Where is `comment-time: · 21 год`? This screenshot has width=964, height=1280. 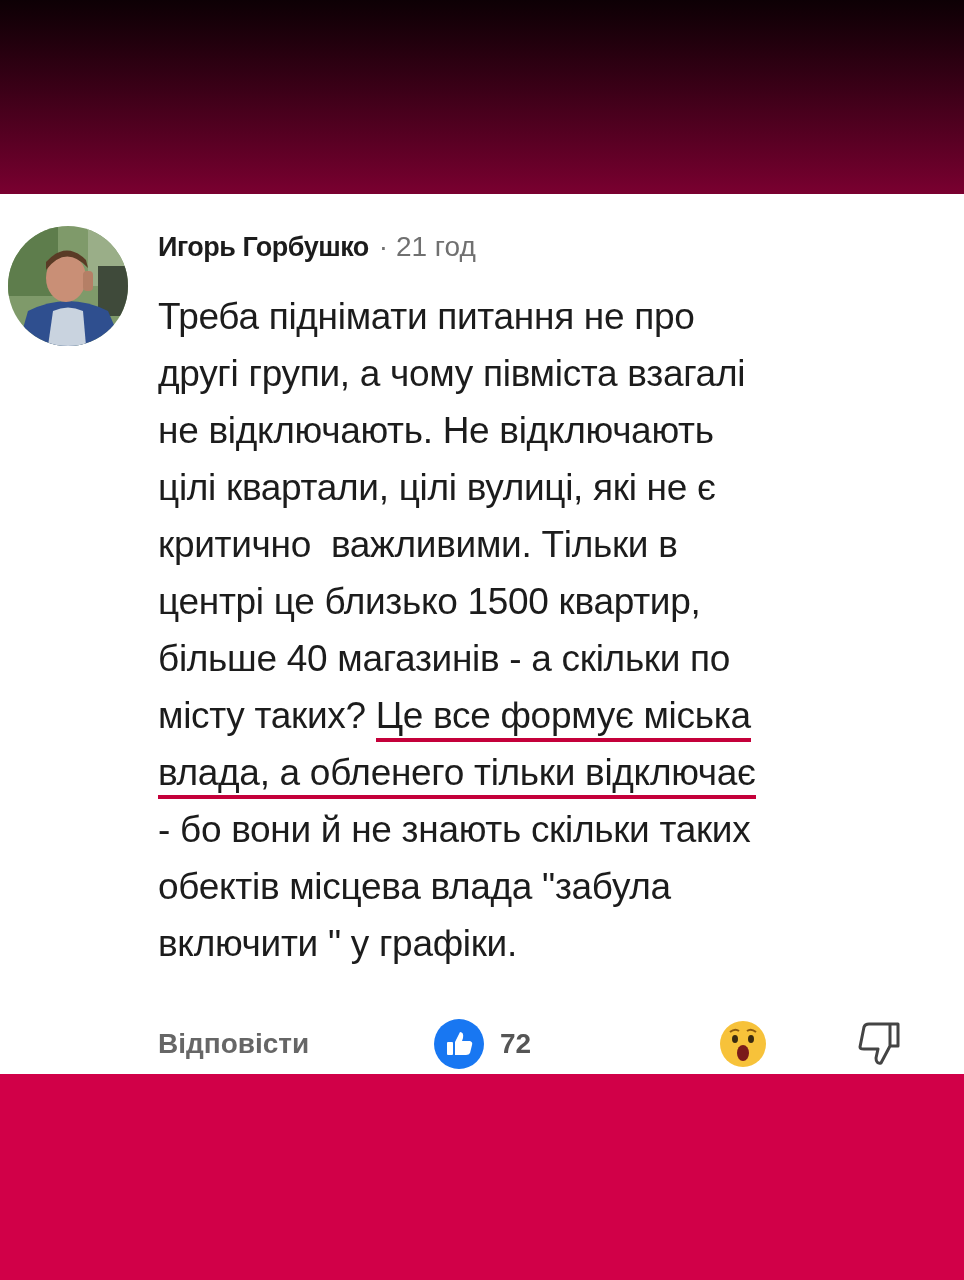
comment-time: · 21 год is located at coordinates (427, 247).